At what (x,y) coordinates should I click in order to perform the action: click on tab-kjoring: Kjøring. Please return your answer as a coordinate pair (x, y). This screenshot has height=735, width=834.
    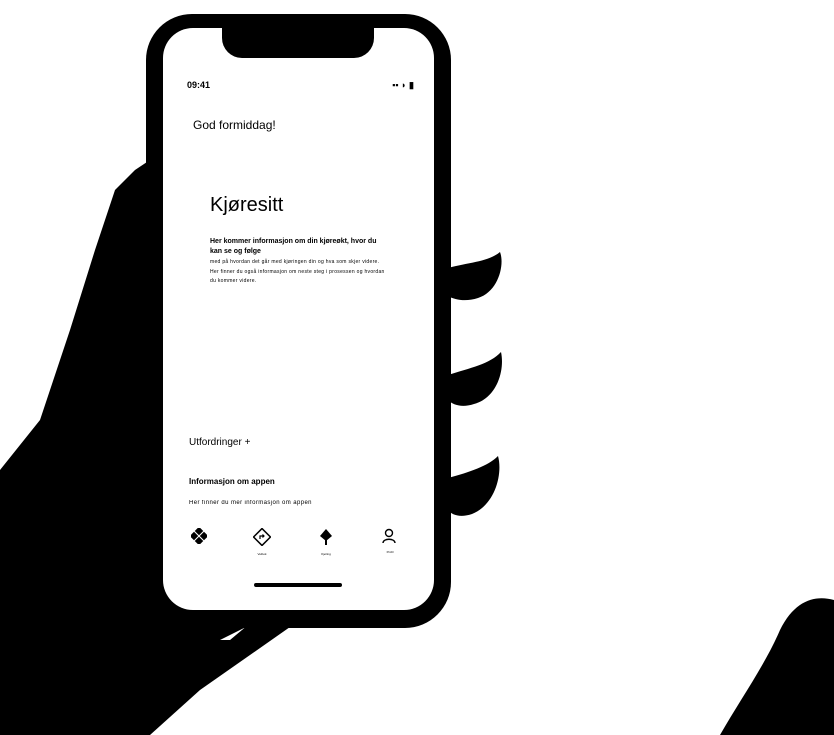
    Looking at the image, I should click on (326, 552).